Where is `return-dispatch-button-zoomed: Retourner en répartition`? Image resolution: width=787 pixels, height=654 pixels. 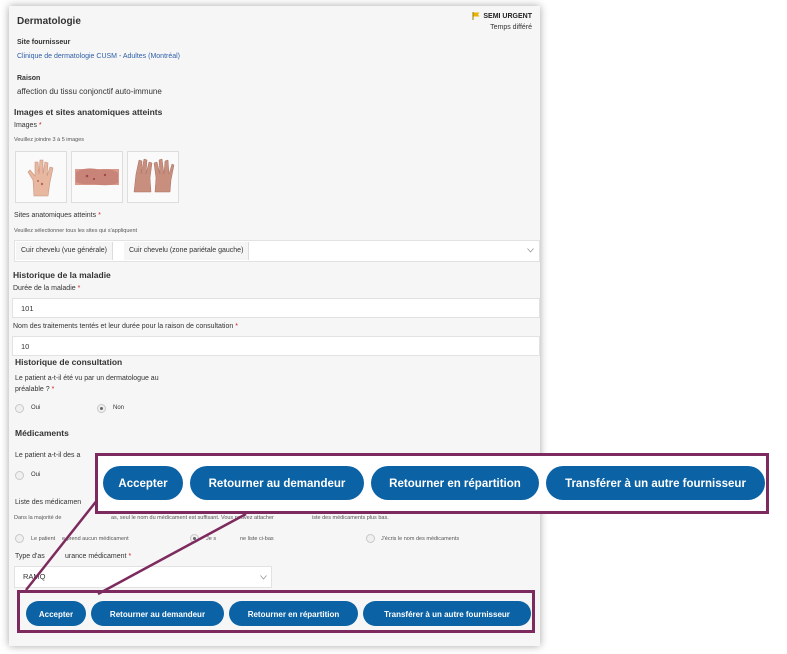
return-dispatch-button-zoomed: Retourner en répartition is located at coordinates (455, 483).